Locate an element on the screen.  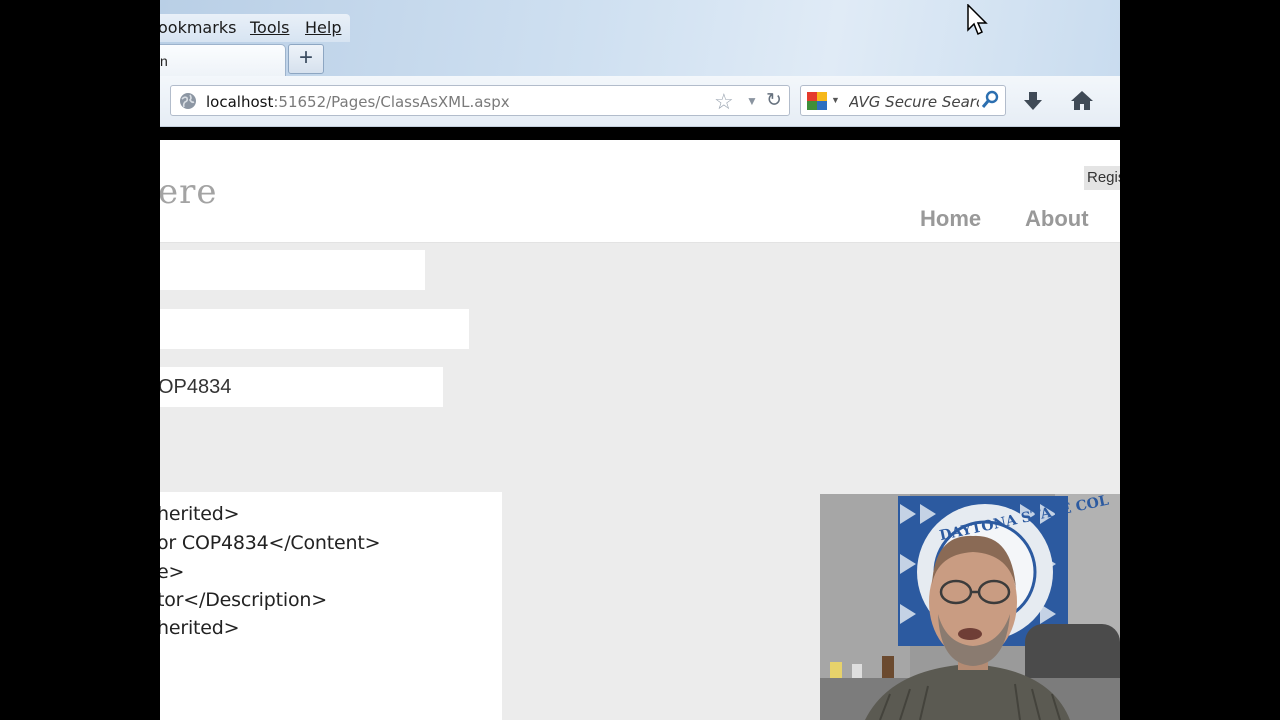
url-text: localhost:51652/Pages/ClassAsXML.aspx is located at coordinates (358, 102).